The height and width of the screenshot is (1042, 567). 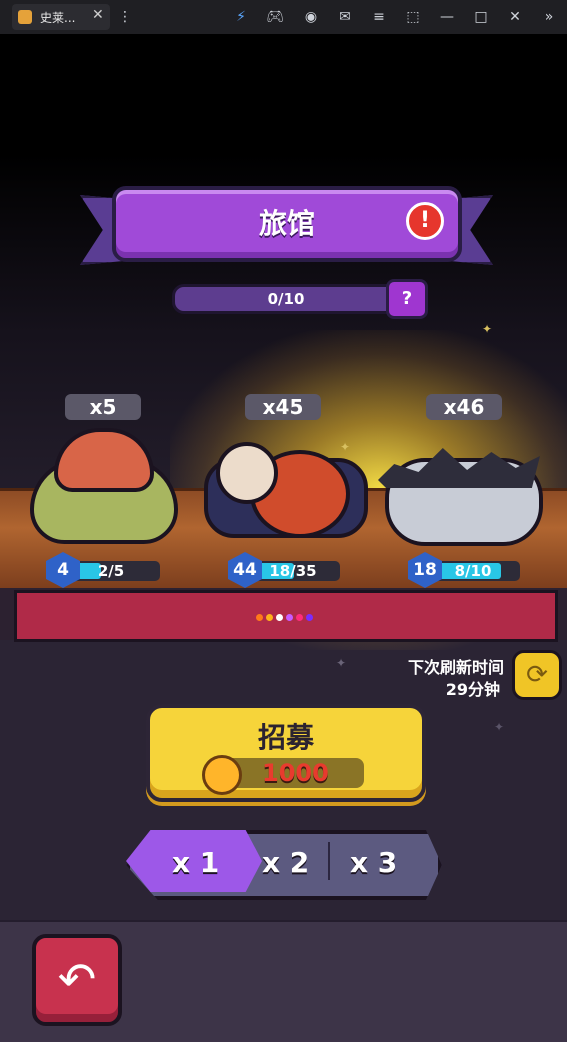 What do you see at coordinates (447, 17) in the screenshot?
I see `minimize-icon: —` at bounding box center [447, 17].